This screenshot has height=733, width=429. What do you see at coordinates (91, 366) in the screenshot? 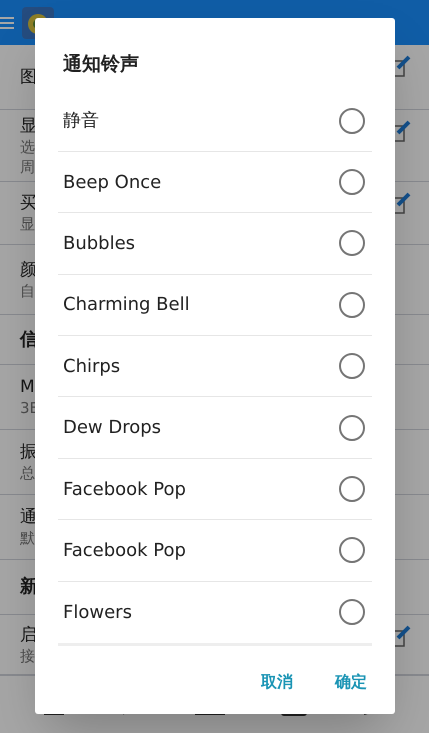
I see `option-label: Chirps` at bounding box center [91, 366].